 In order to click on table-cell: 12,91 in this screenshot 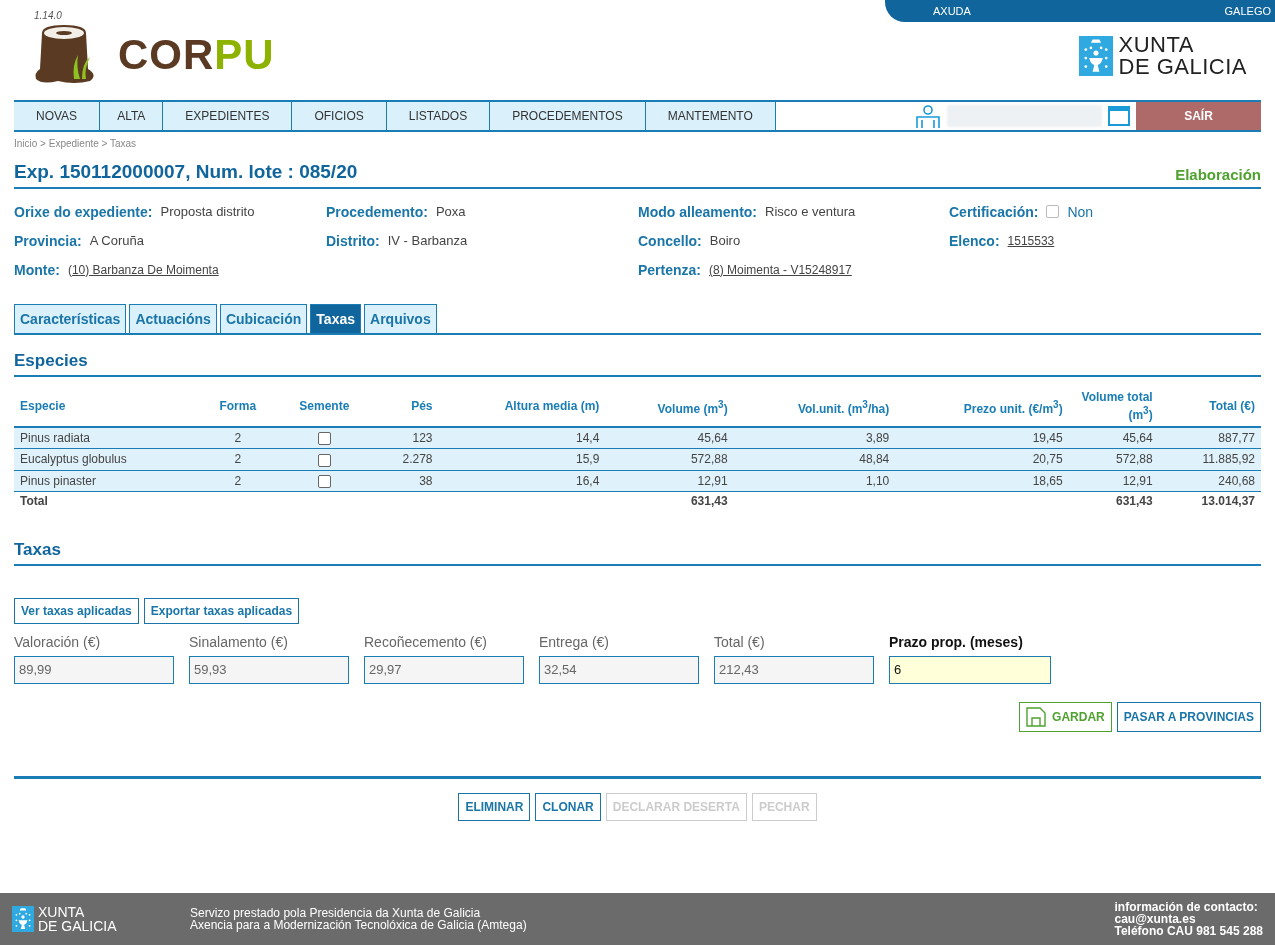, I will do `click(669, 481)`.